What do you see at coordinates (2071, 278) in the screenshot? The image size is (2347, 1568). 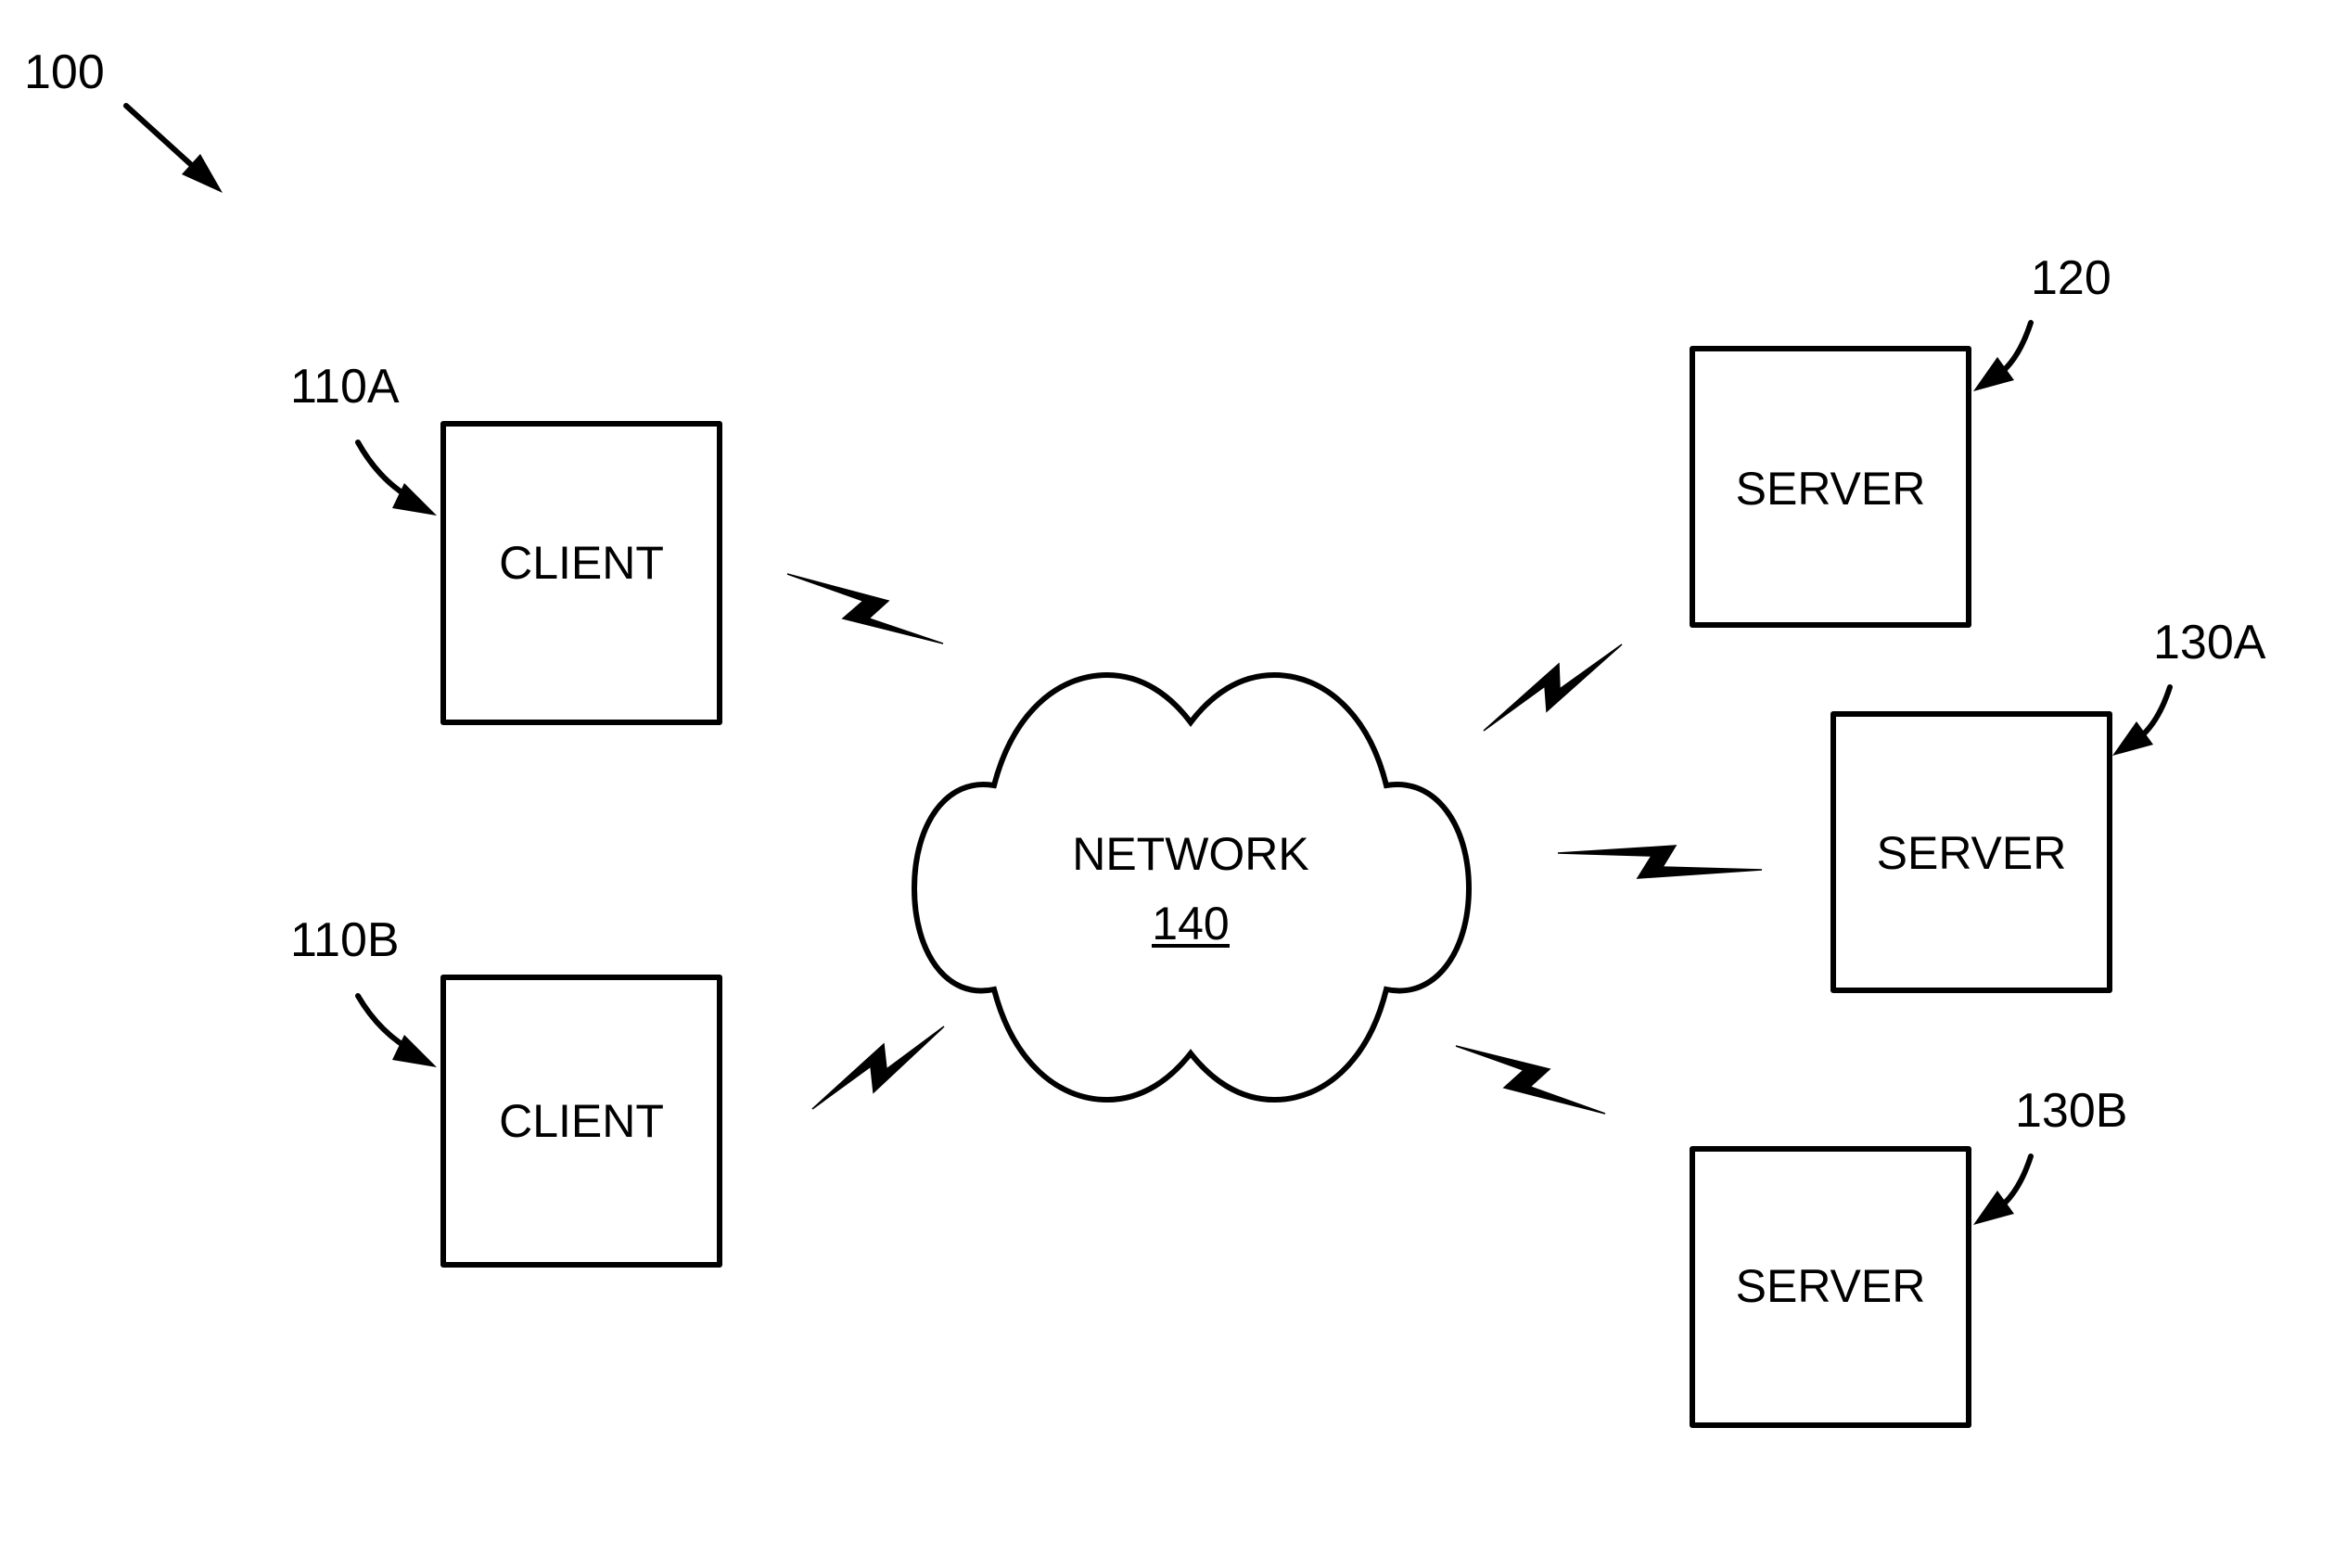 I see `server-ref-label: 120` at bounding box center [2071, 278].